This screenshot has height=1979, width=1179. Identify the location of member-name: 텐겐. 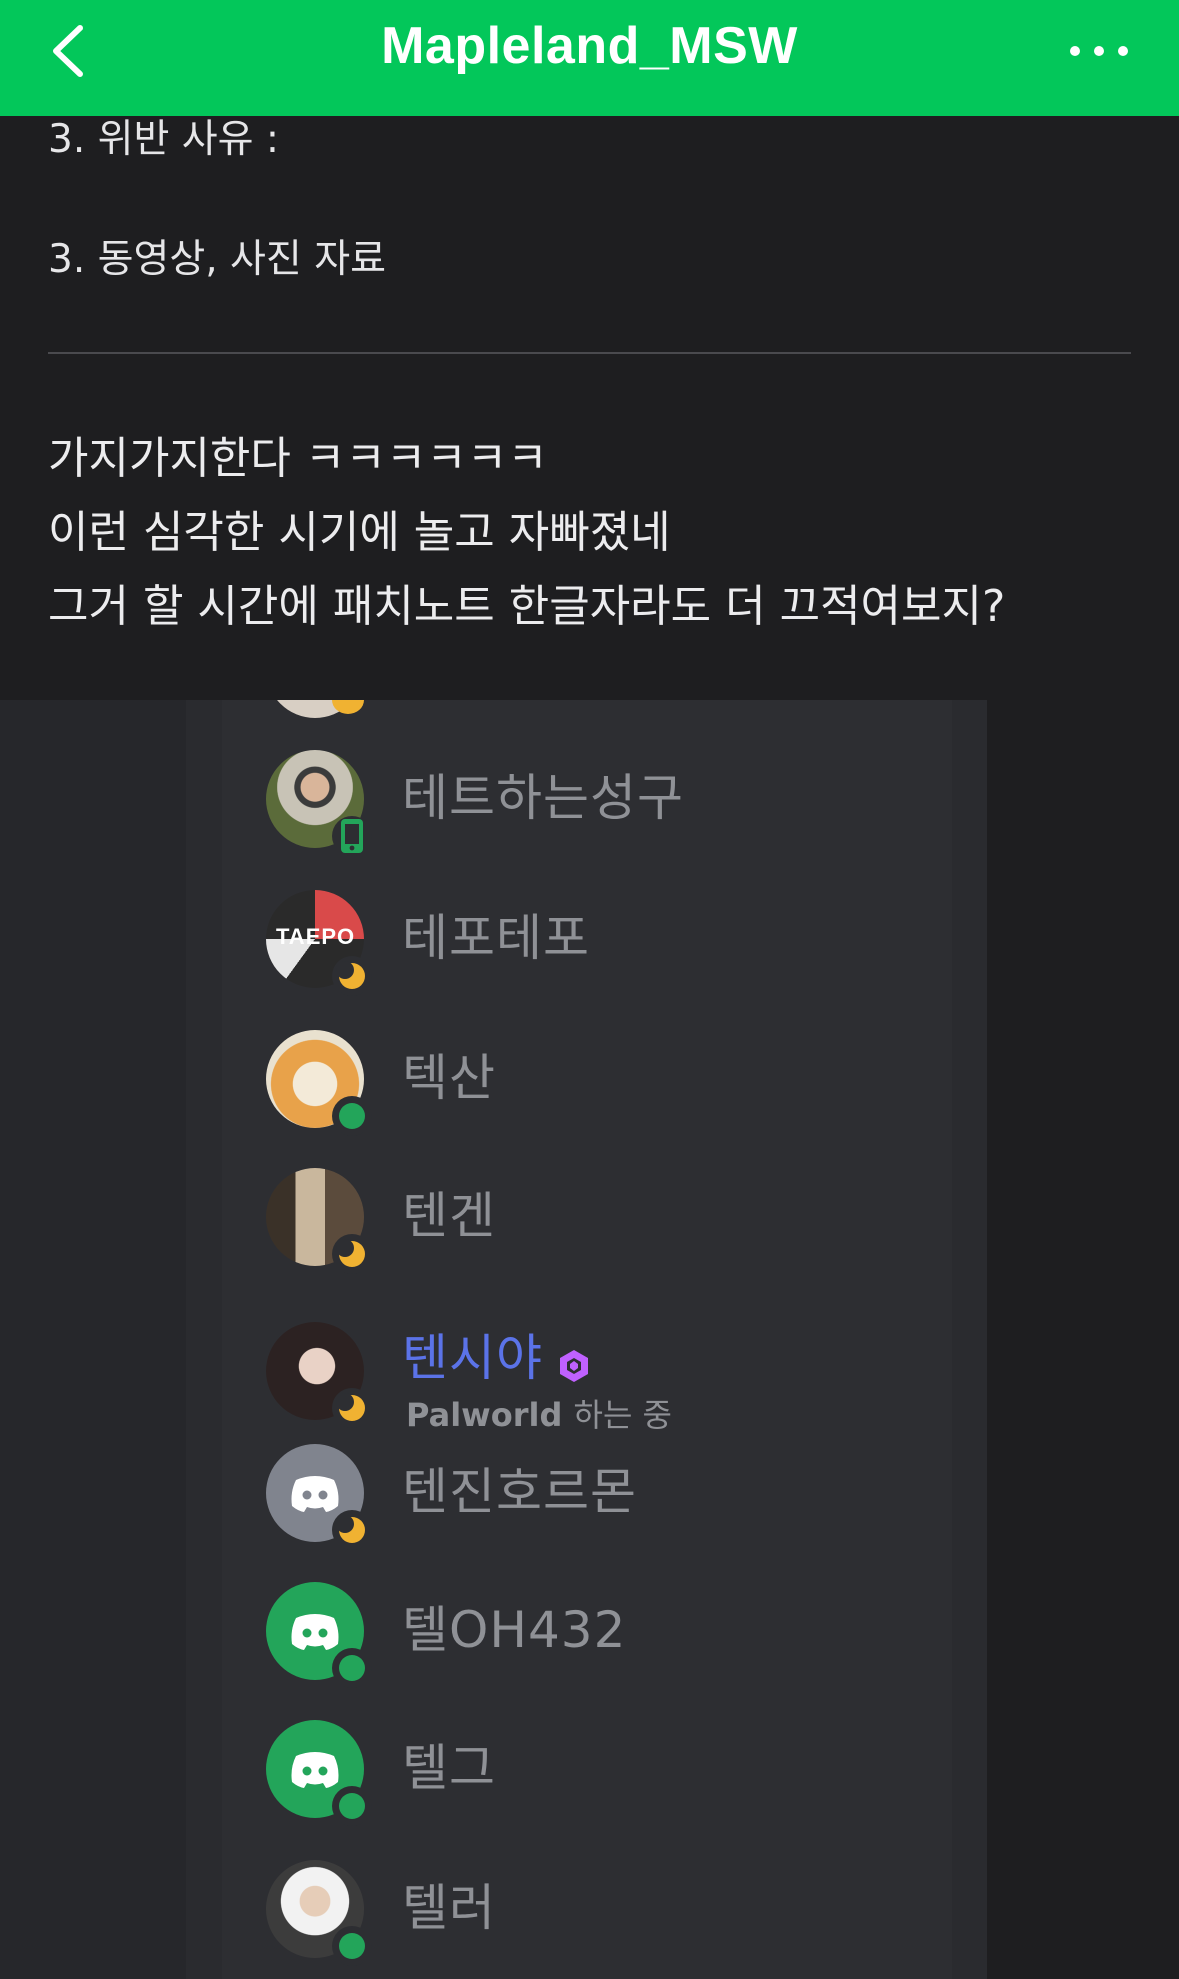
(449, 1216).